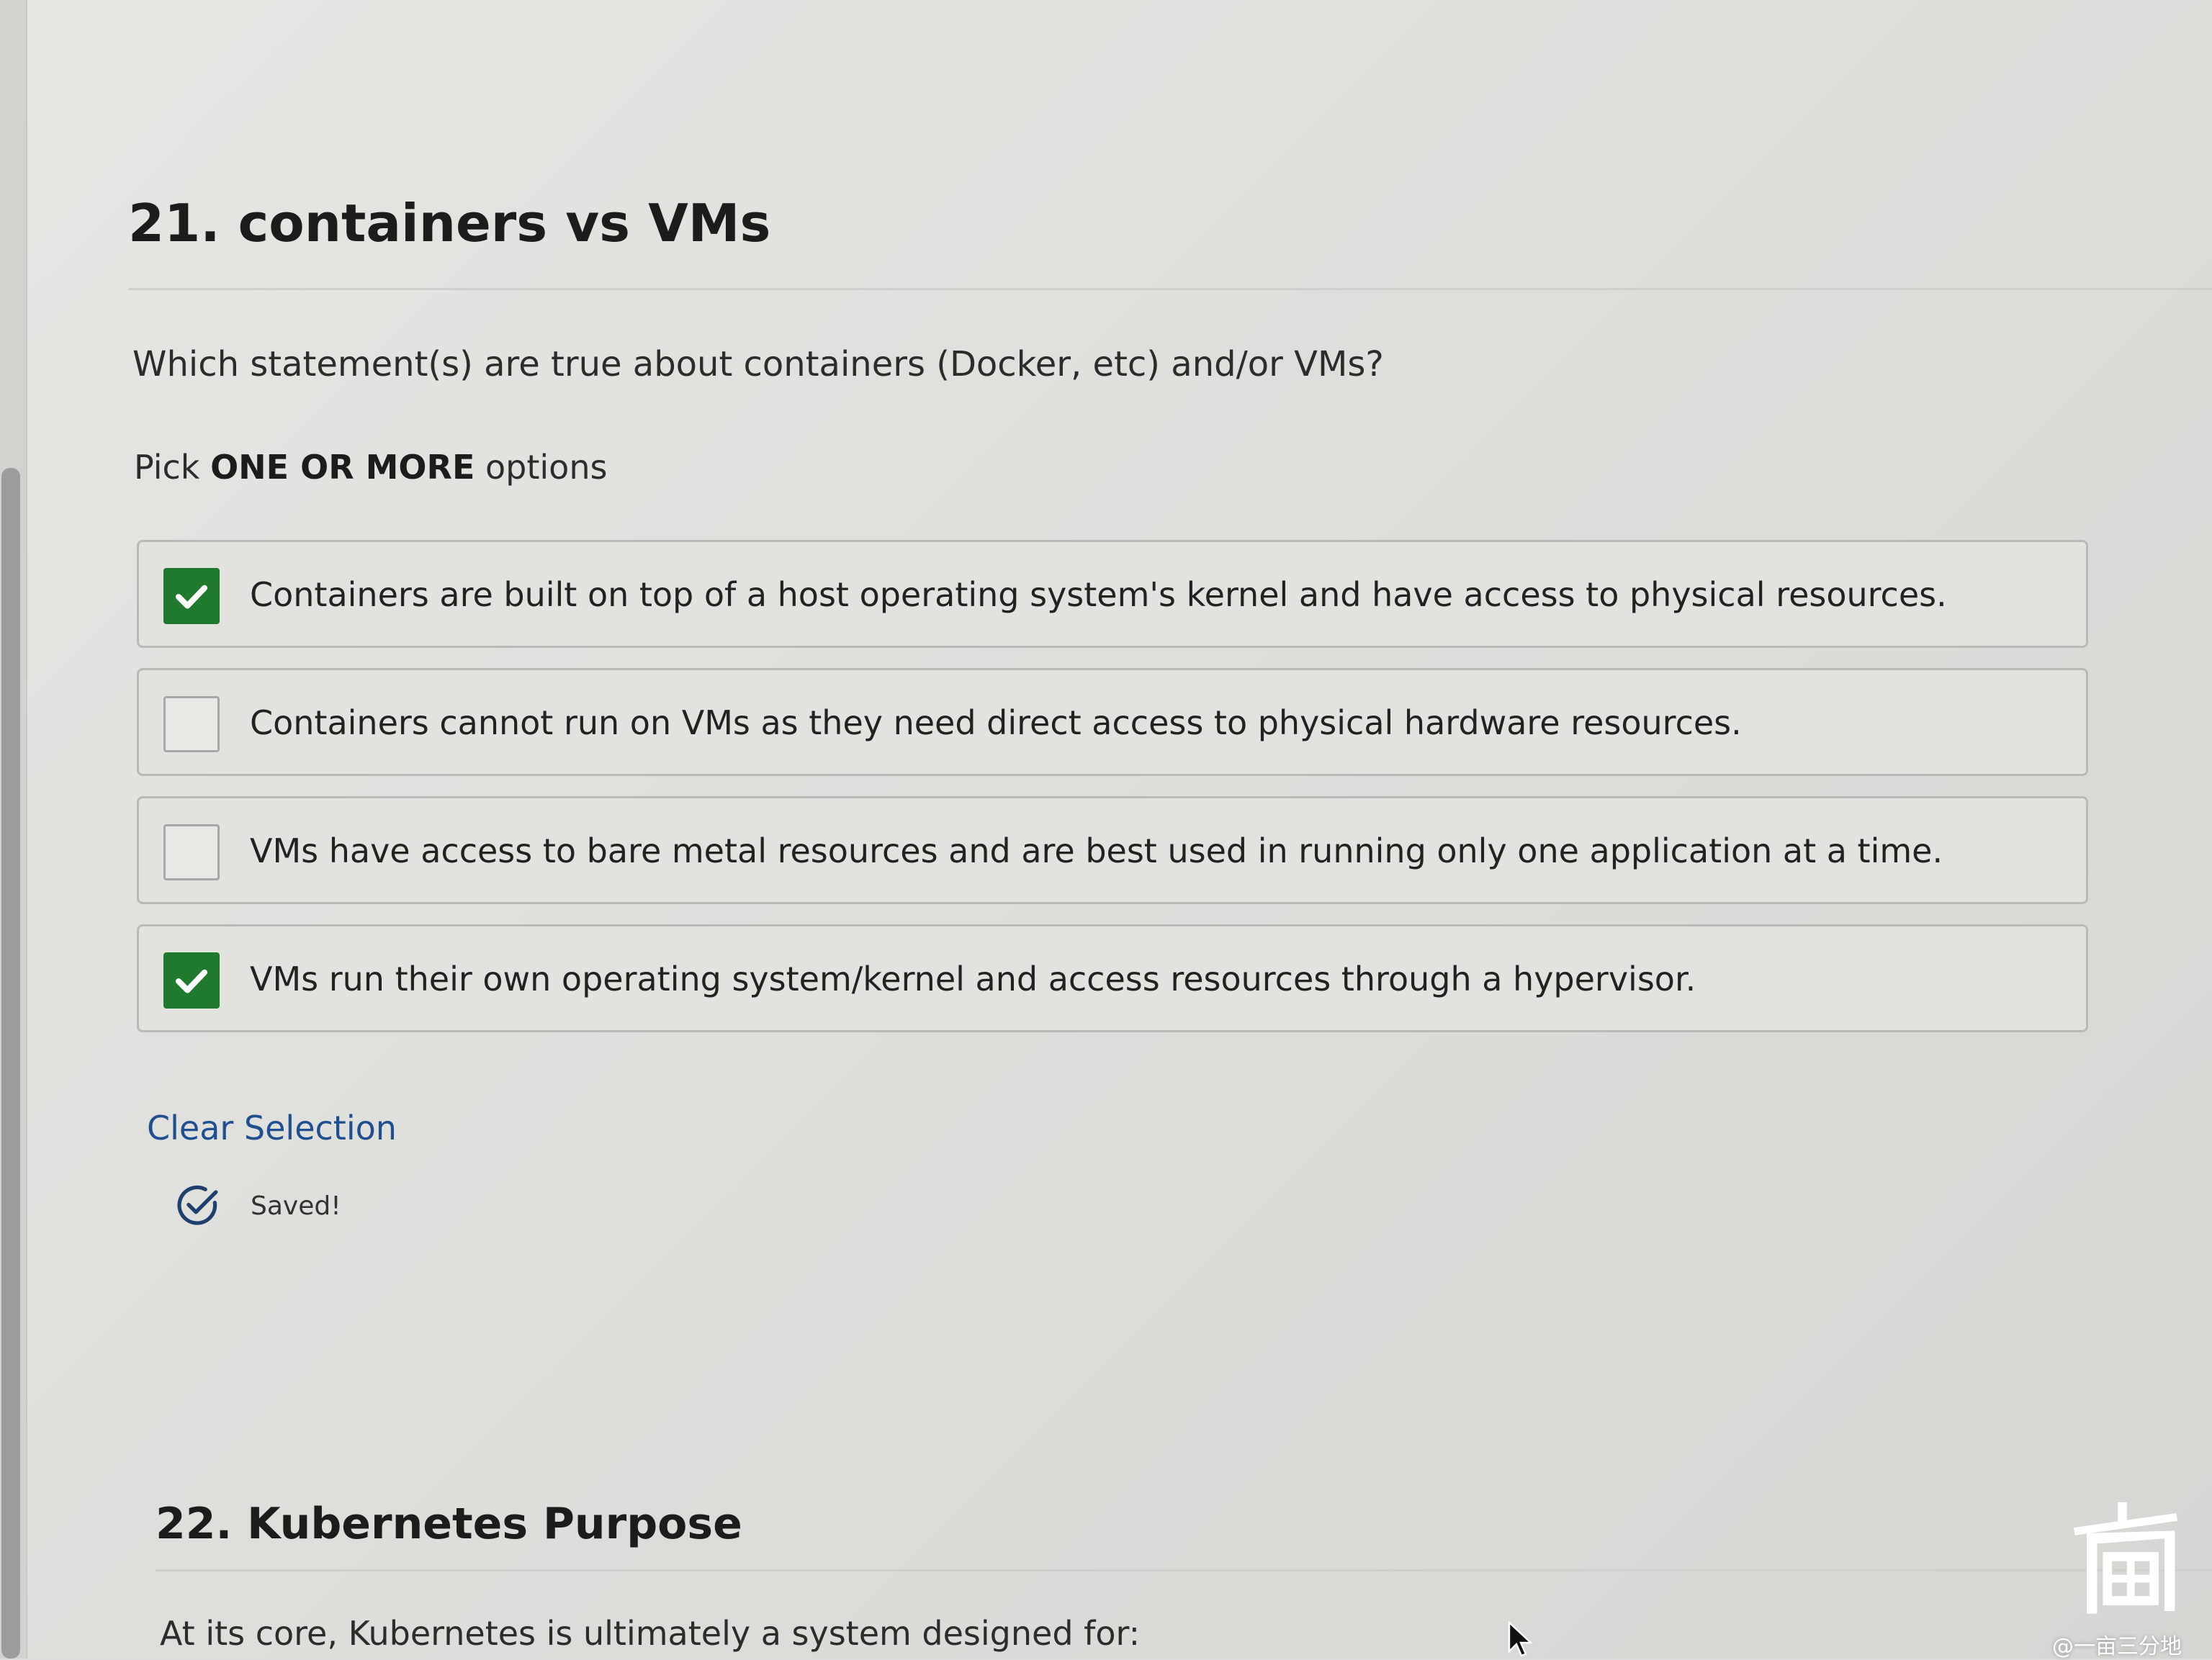 This screenshot has height=1660, width=2212. What do you see at coordinates (449, 223) in the screenshot?
I see `question-title: 21. containers vs VMs` at bounding box center [449, 223].